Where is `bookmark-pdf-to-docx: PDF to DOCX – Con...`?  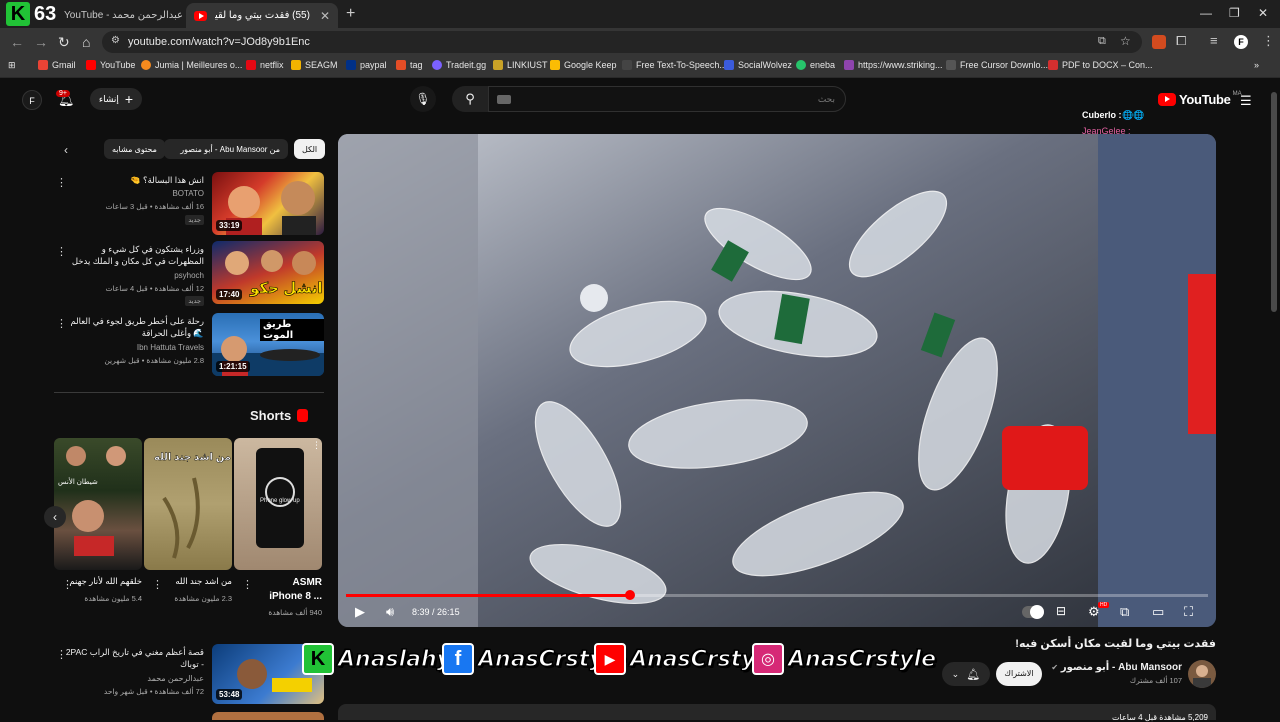 bookmark-pdf-to-docx: PDF to DOCX – Con... is located at coordinates (1100, 65).